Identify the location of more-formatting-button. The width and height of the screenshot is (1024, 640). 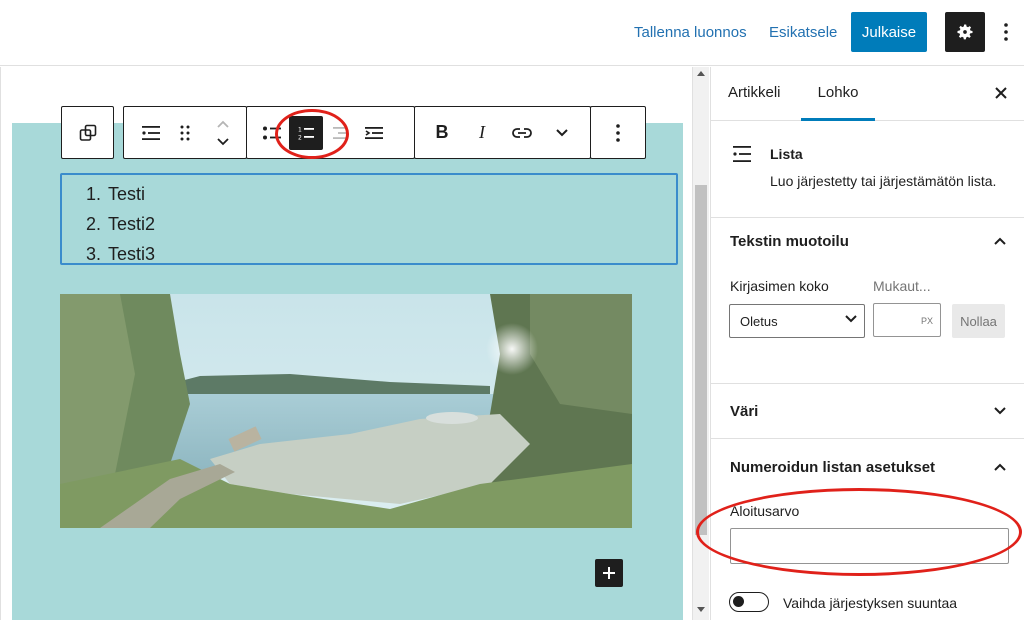
(562, 133).